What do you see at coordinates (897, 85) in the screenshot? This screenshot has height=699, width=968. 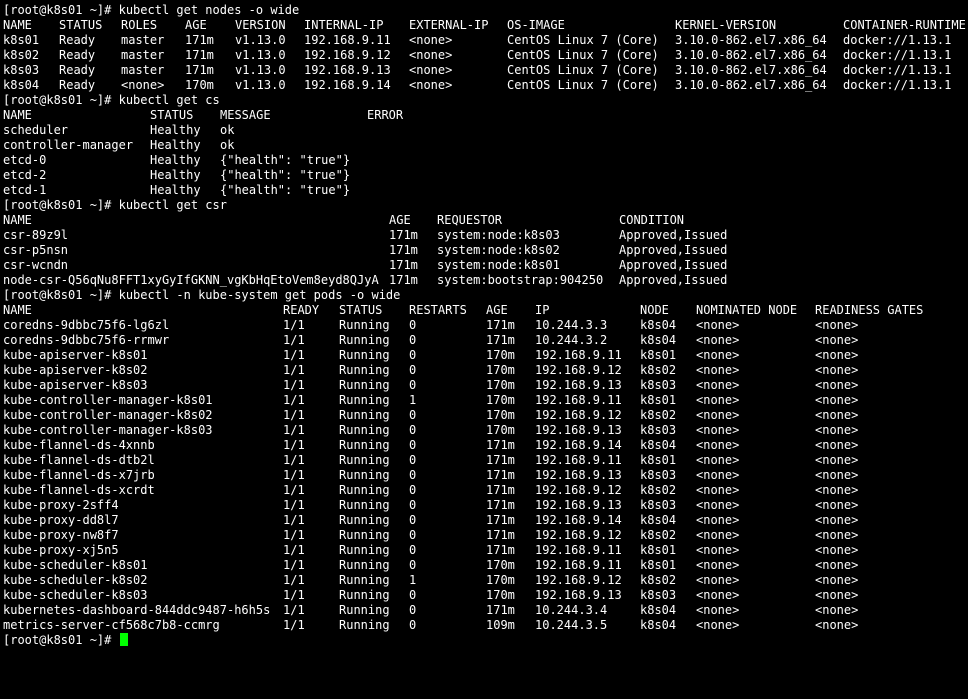 I see `table-cell: docker://1.13.1` at bounding box center [897, 85].